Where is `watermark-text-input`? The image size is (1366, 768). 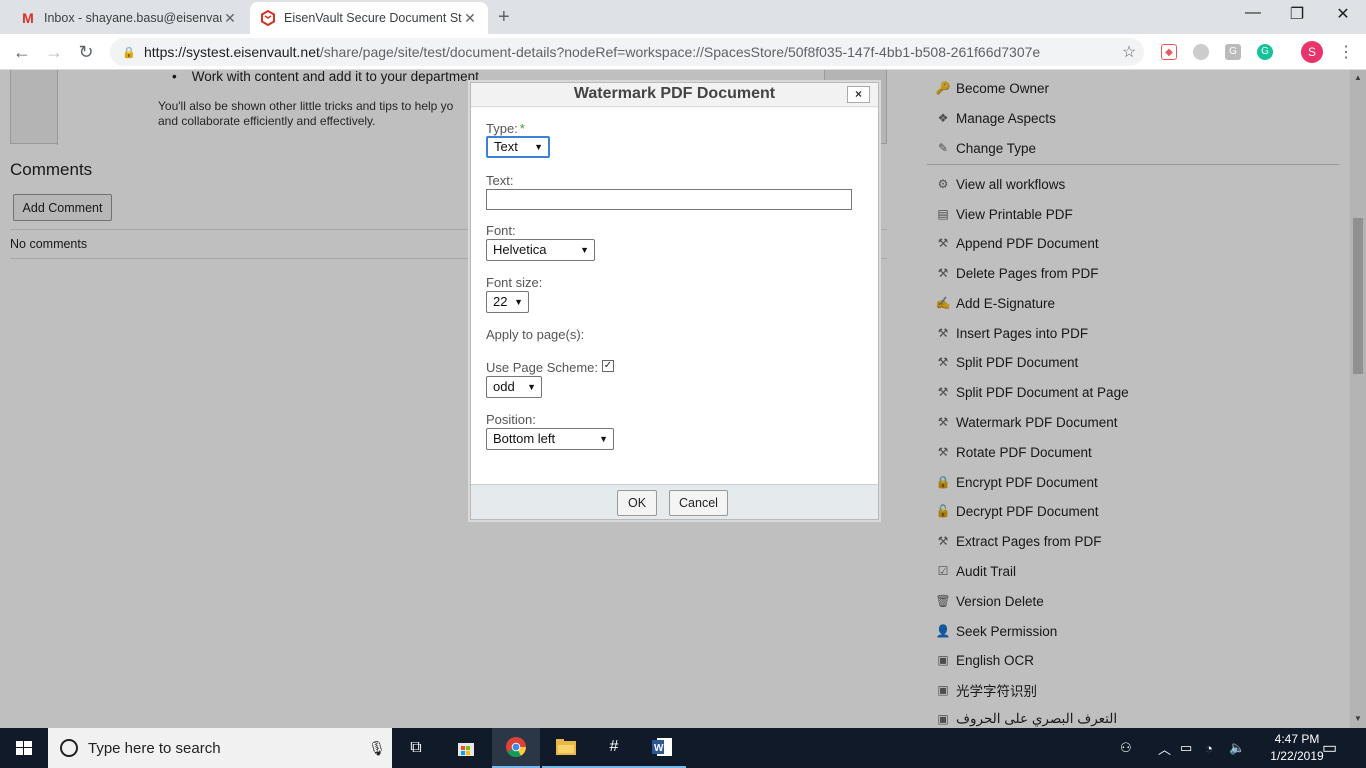
watermark-text-input is located at coordinates (669, 199).